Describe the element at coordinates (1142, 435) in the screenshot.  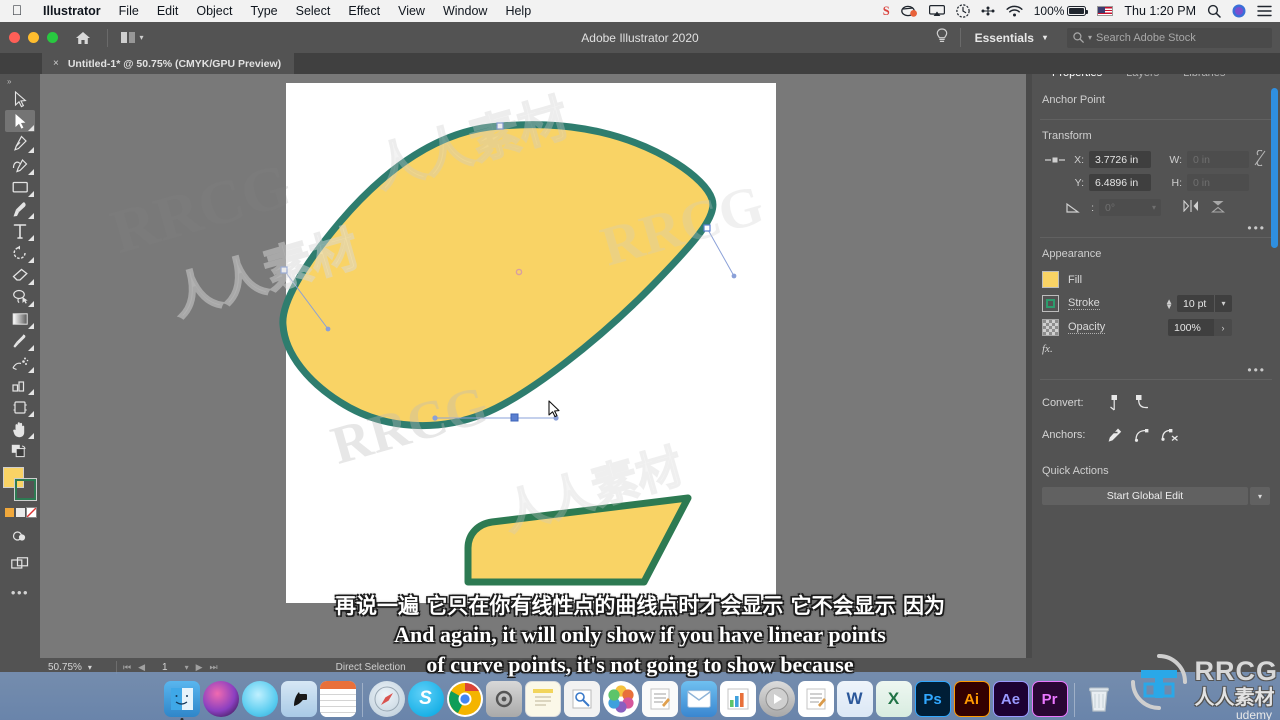
I see `show-handles-icon` at that location.